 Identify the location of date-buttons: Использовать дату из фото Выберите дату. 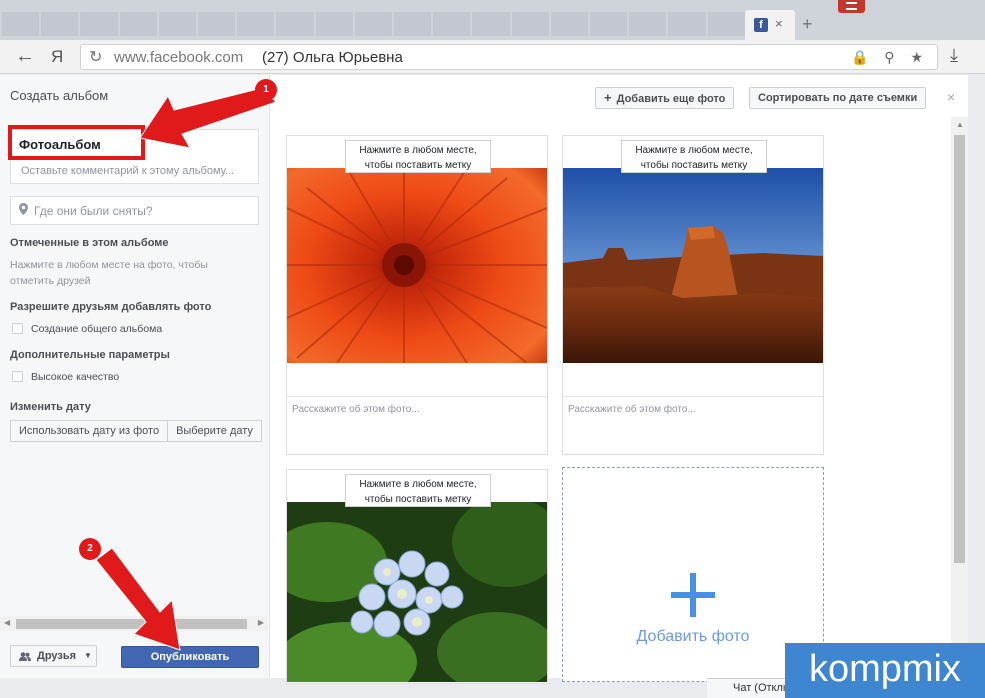
(136, 431).